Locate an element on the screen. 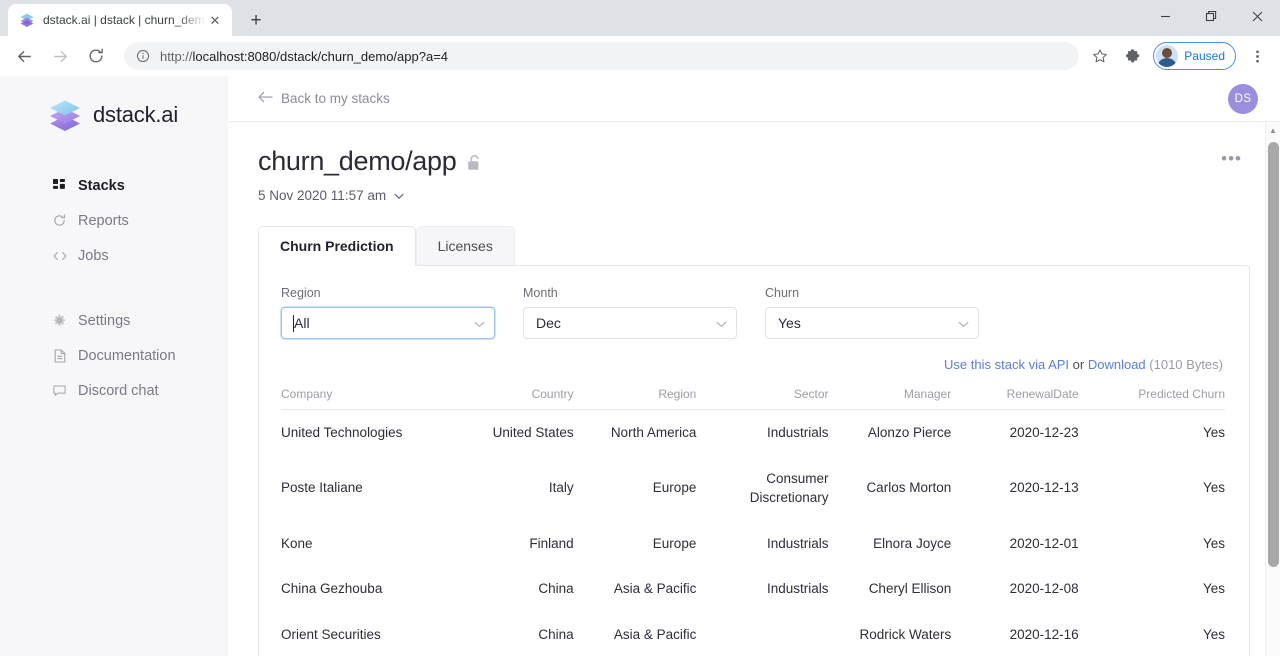 This screenshot has width=1280, height=656. browser-tab: dstack.ai | dstack | churn_demo/a ✕ is located at coordinates (120, 20).